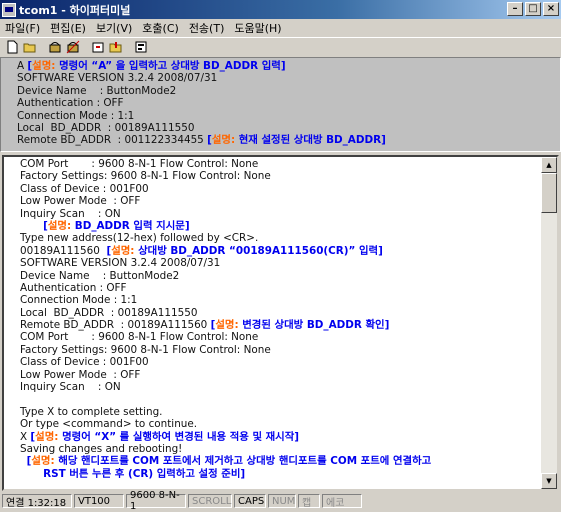 Image resolution: width=561 pixels, height=512 pixels. I want to click on terminal-line: X [설명: 명령어 “X” 를 실행하여 변경된 내용 적용 및 재시작], so click(225, 437).